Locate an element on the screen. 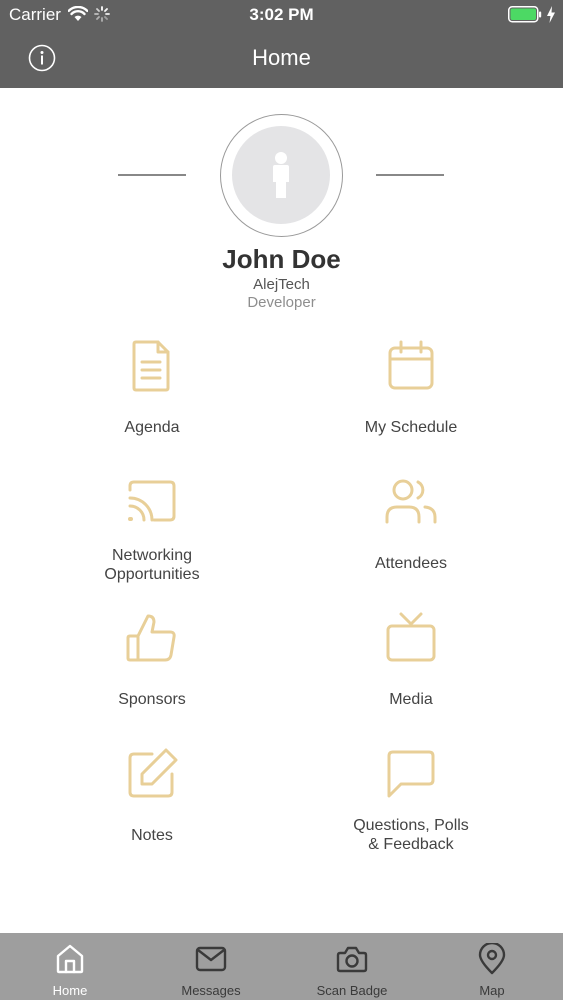  menu-item-notes: Notes is located at coordinates (152, 796).